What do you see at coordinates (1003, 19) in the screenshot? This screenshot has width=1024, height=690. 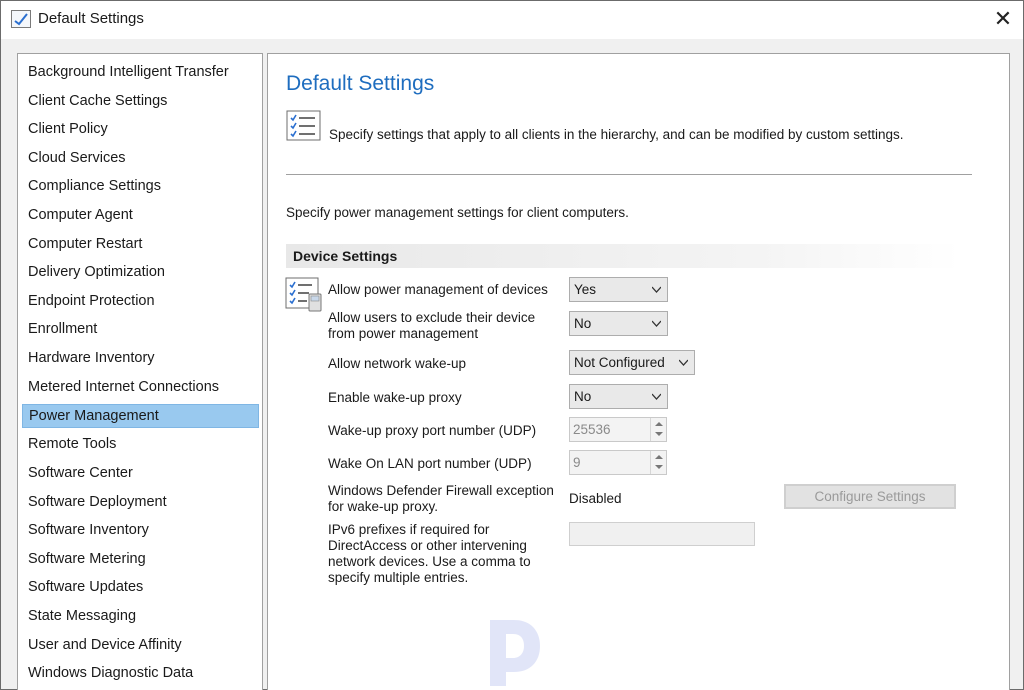 I see `close-icon: ✕` at bounding box center [1003, 19].